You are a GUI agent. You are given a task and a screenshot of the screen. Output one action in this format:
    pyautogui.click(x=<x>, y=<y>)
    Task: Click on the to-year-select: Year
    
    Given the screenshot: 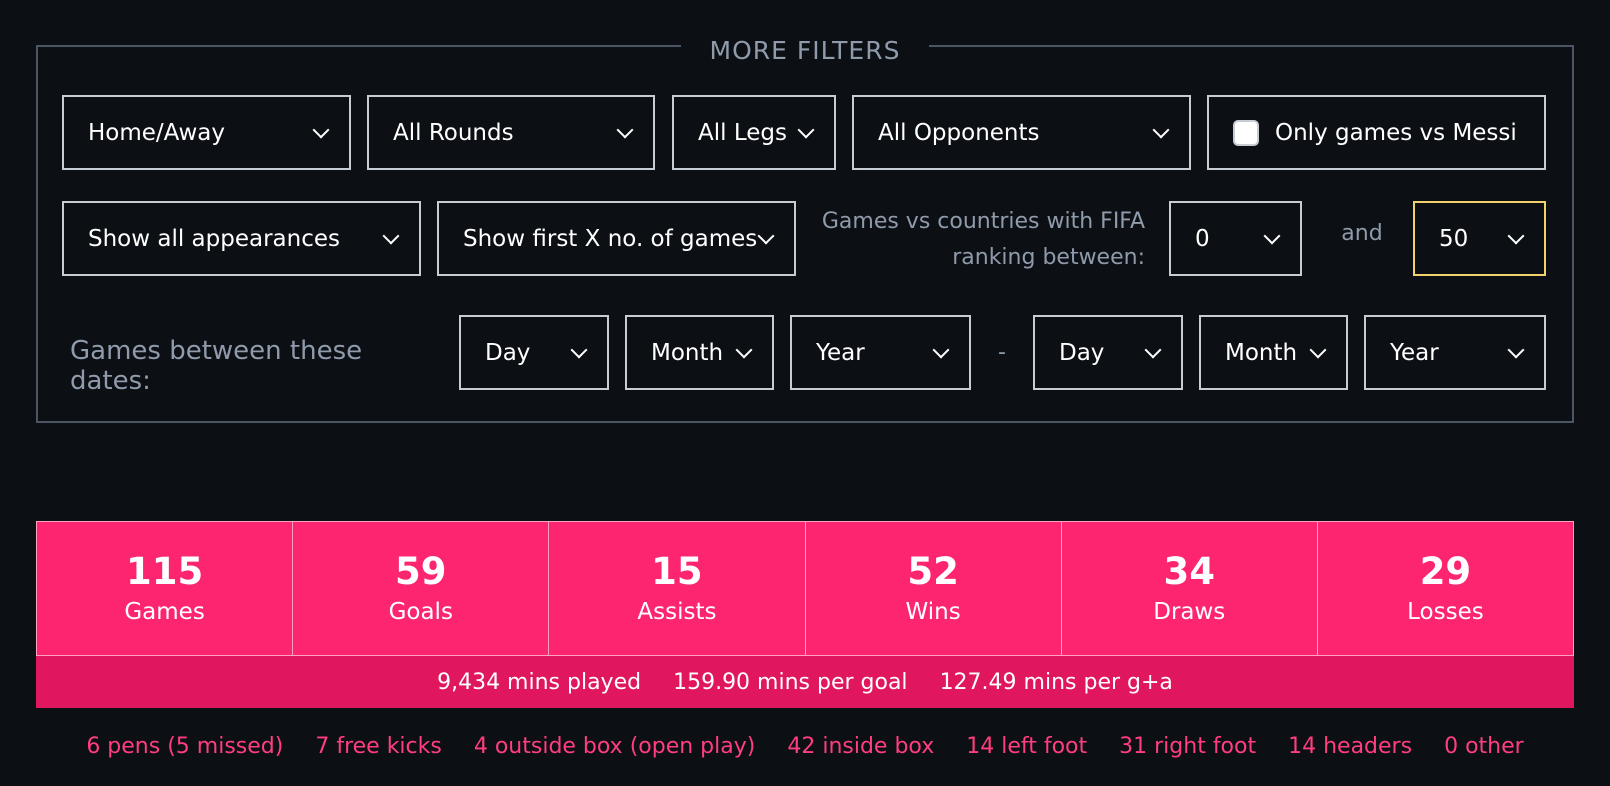 What is the action you would take?
    pyautogui.click(x=1455, y=352)
    